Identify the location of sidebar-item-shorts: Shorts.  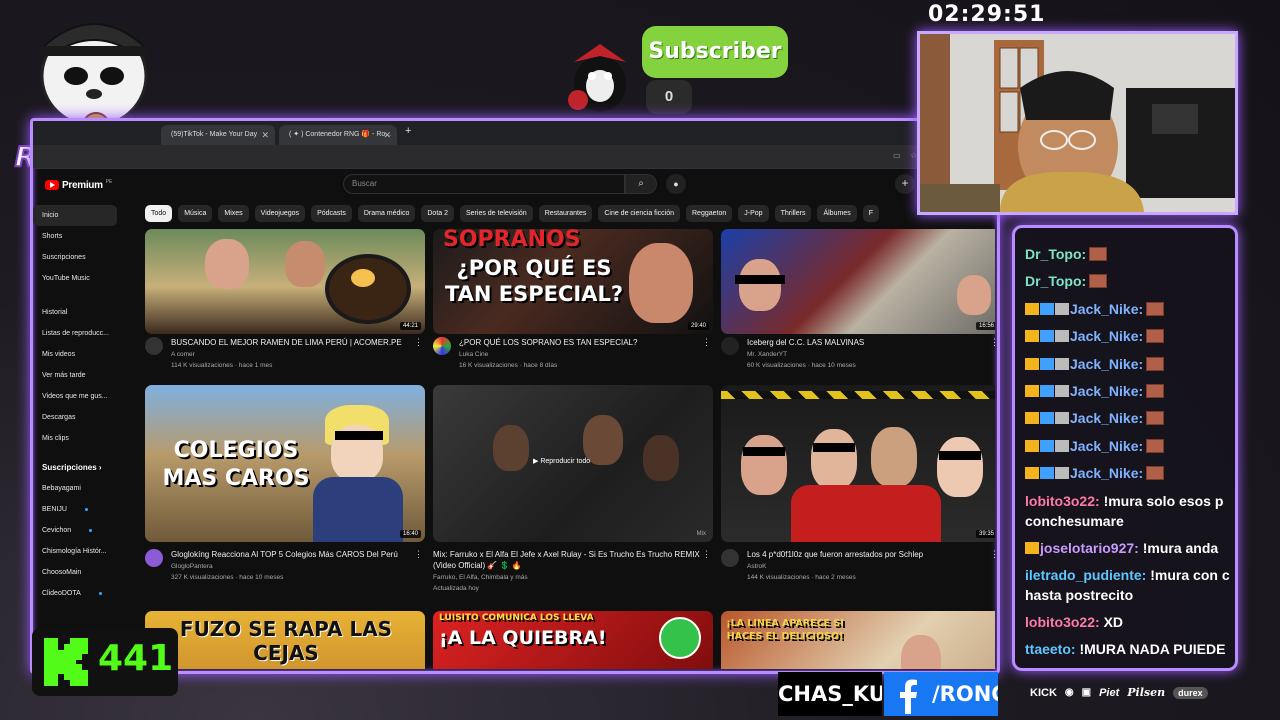
(78, 236).